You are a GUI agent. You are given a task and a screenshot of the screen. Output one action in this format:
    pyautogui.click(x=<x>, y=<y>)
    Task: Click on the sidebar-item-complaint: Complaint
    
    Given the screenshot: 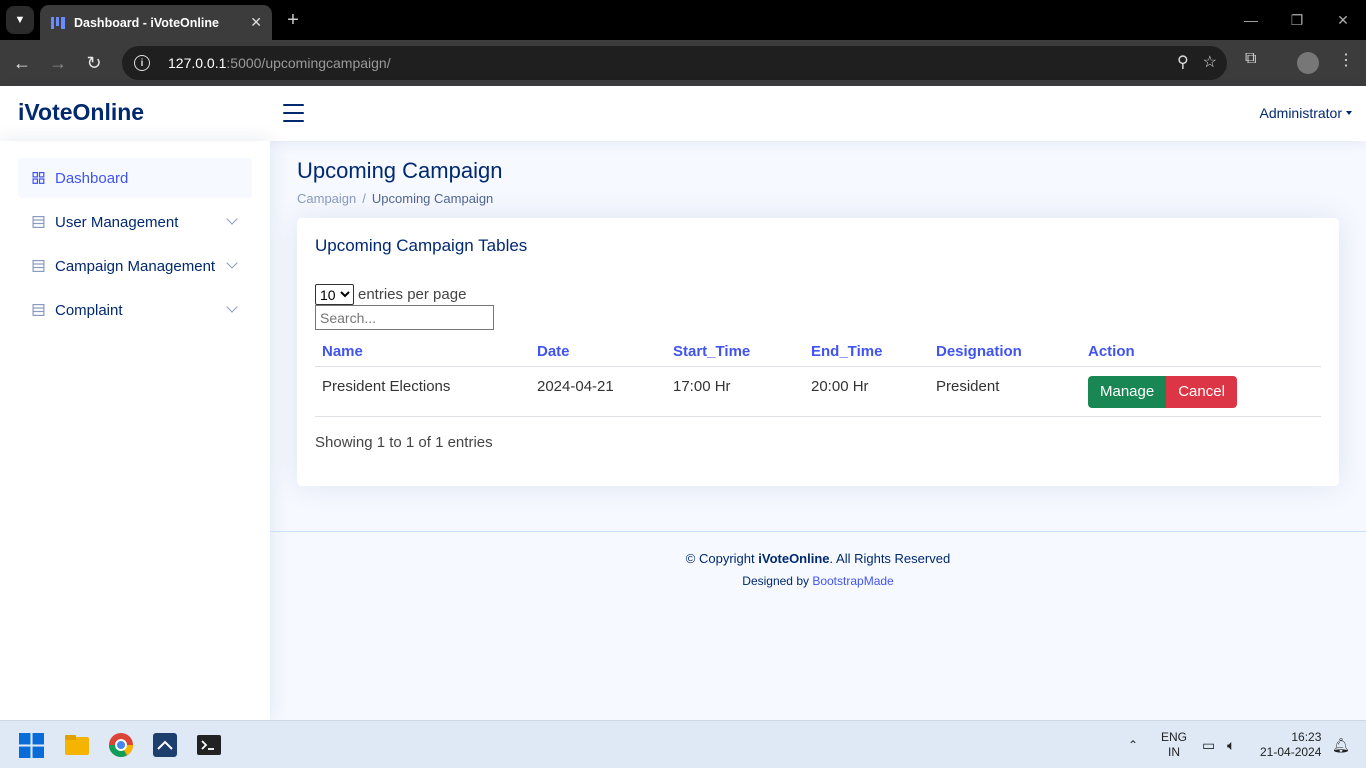 What is the action you would take?
    pyautogui.click(x=135, y=310)
    